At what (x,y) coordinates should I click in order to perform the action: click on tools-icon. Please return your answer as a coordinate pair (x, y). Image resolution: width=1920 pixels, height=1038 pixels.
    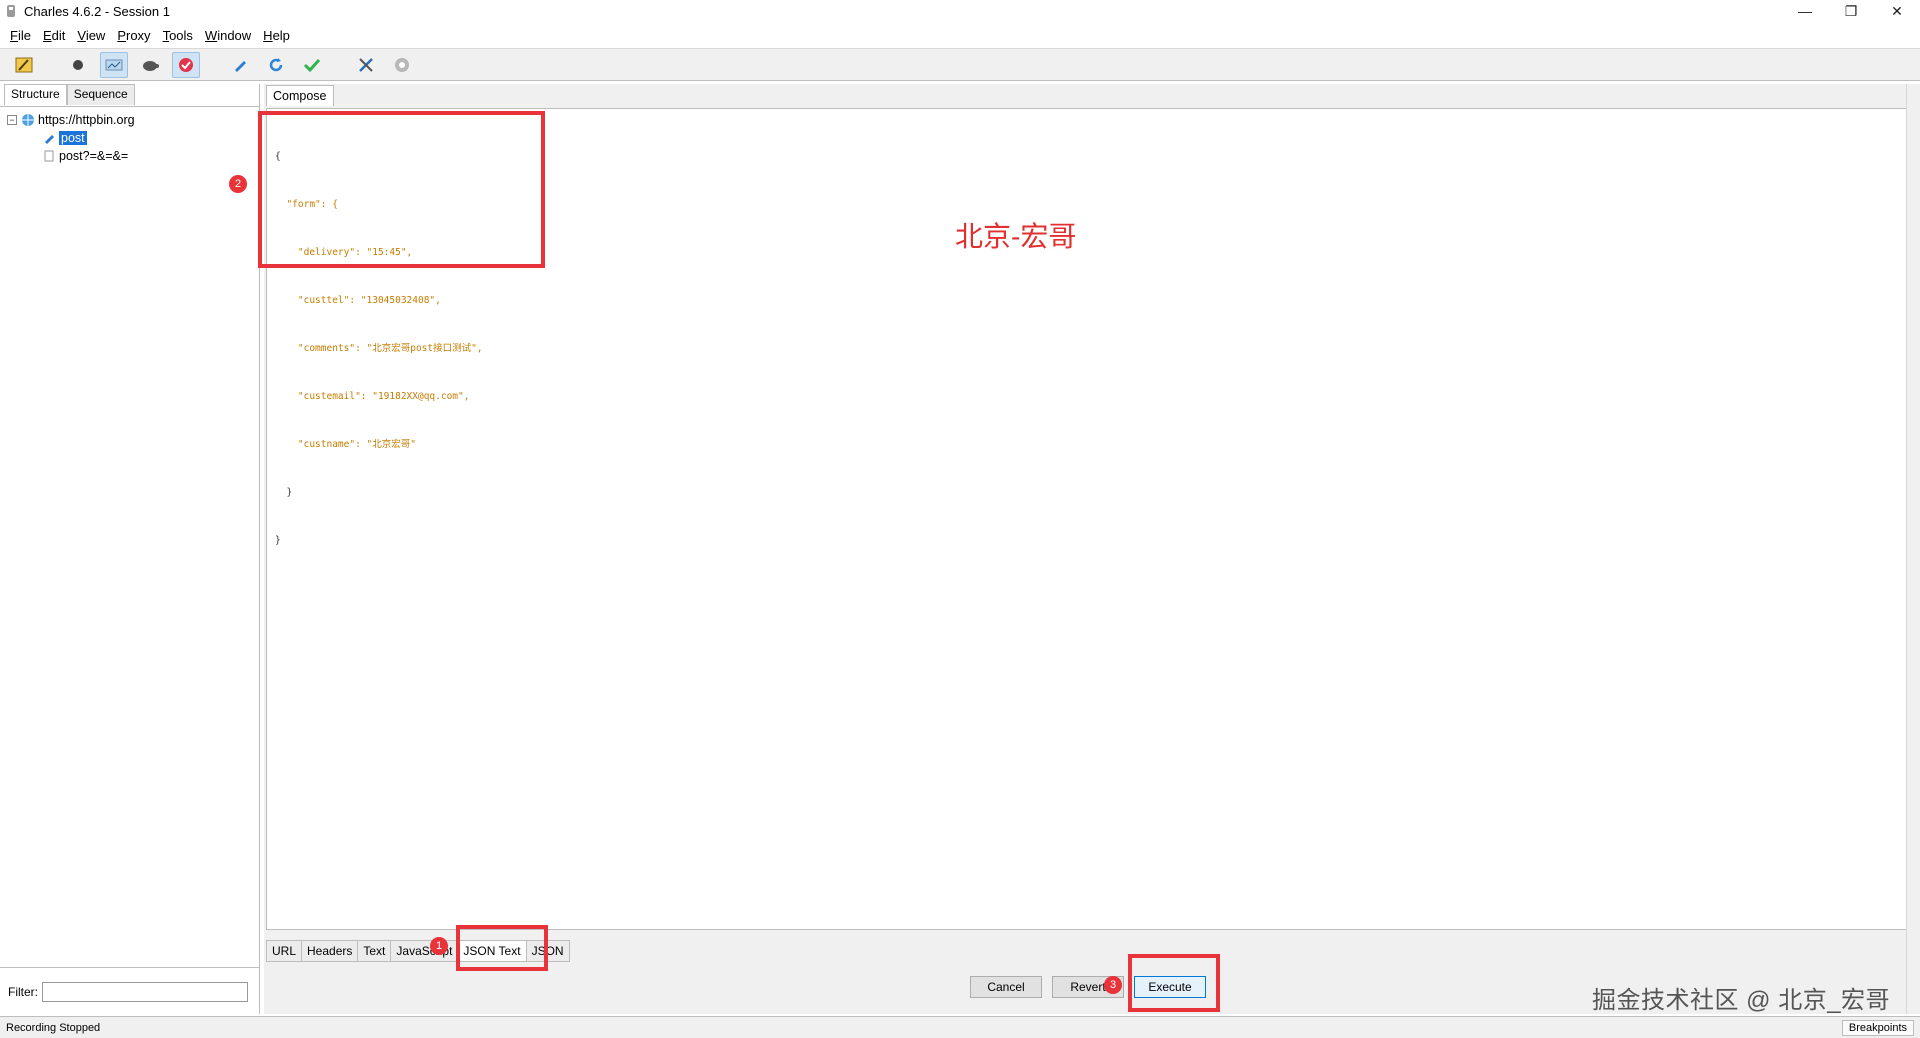
    Looking at the image, I should click on (366, 65).